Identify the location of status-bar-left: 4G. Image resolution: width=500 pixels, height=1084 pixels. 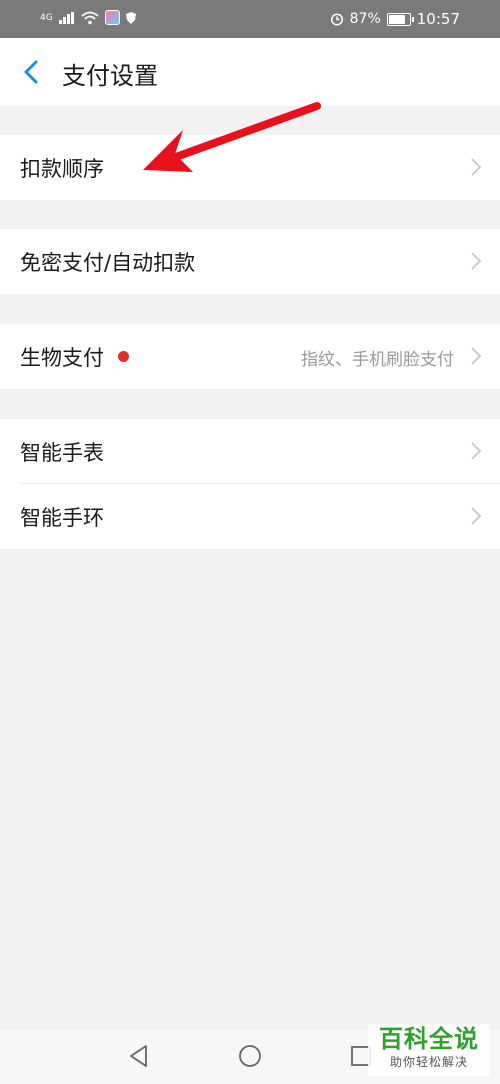
(88, 17).